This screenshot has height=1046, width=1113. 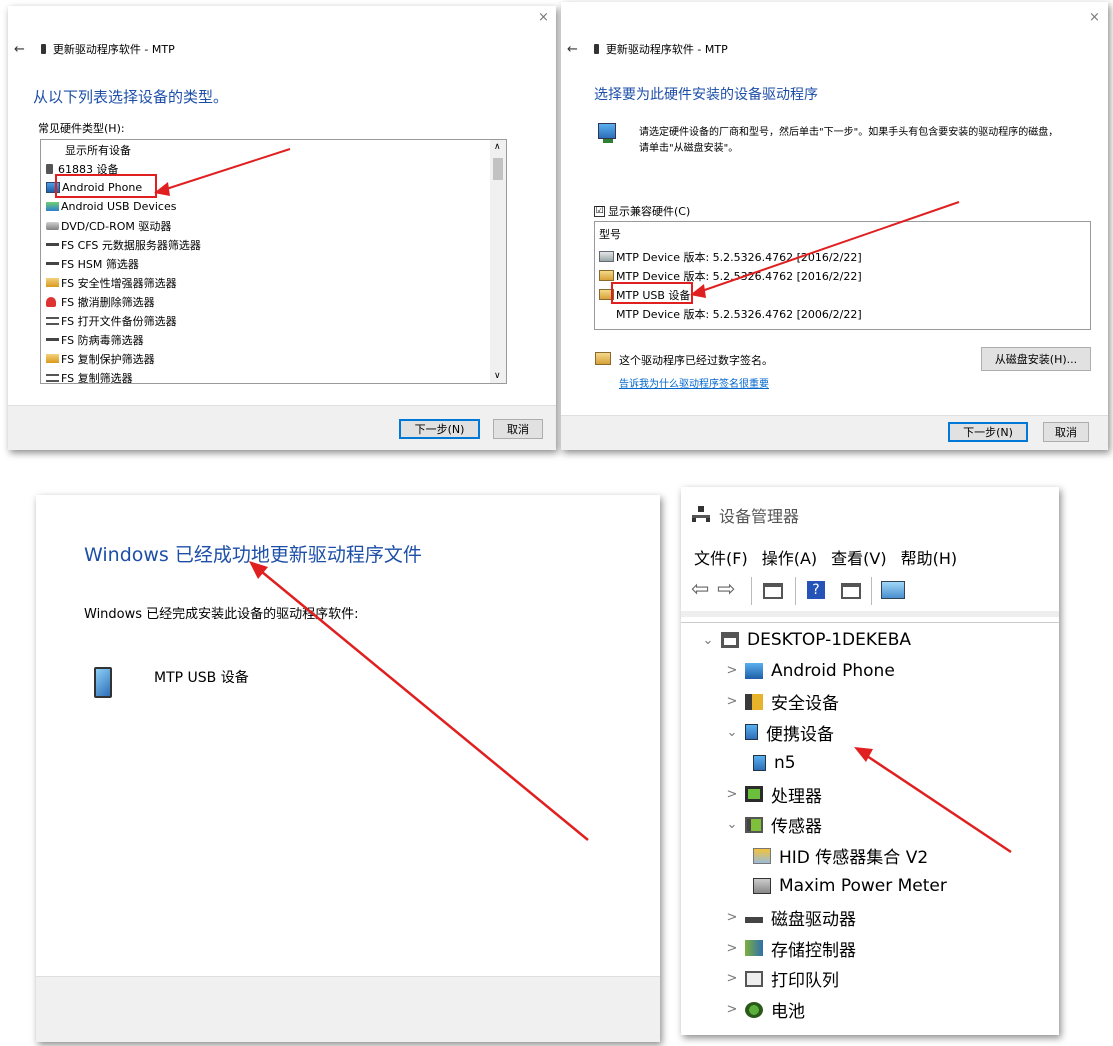 I want to click on signed-driver-text: 这个驱动程序已经过数字签名。, so click(x=696, y=360).